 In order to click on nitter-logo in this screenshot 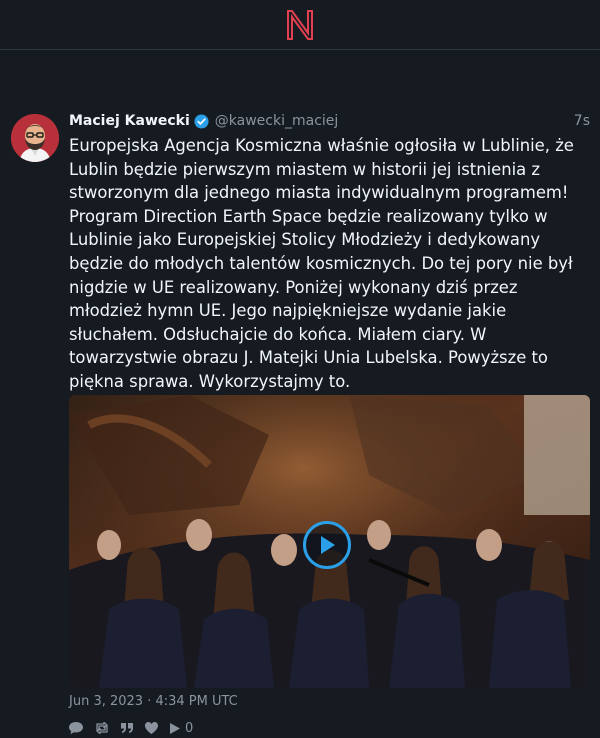, I will do `click(300, 25)`.